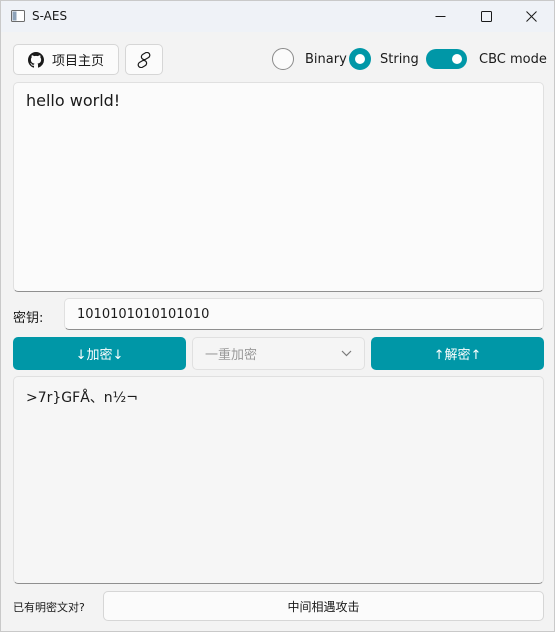 This screenshot has height=632, width=555. I want to click on decrypt-button: ↑解密↑, so click(457, 353).